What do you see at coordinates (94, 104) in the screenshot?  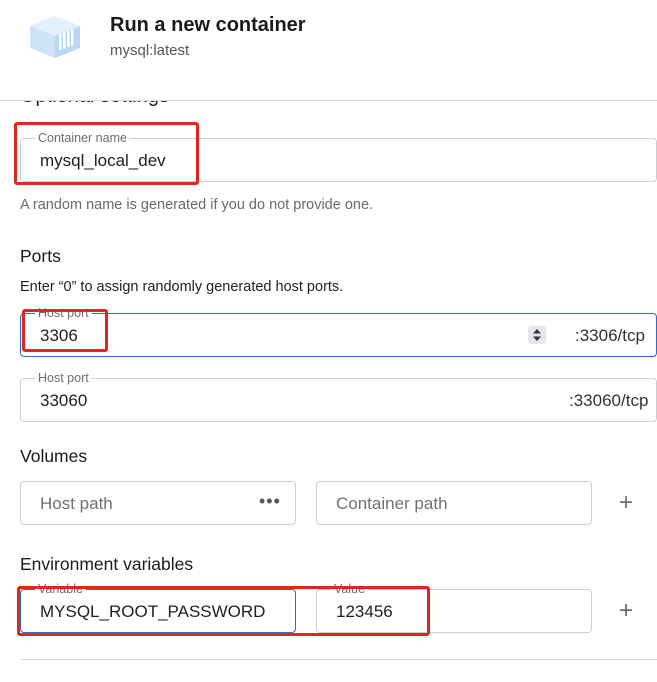 I see `optional-settings-heading: Optional settings` at bounding box center [94, 104].